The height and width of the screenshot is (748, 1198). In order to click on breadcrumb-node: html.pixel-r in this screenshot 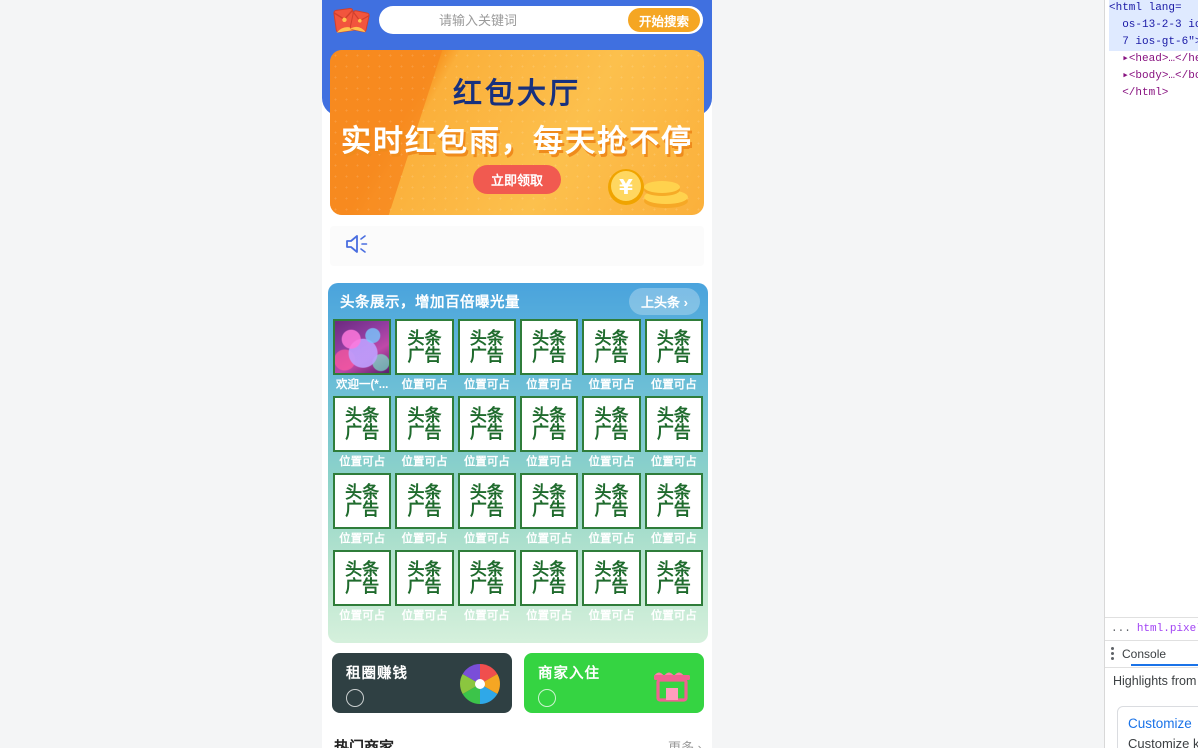, I will do `click(1167, 629)`.